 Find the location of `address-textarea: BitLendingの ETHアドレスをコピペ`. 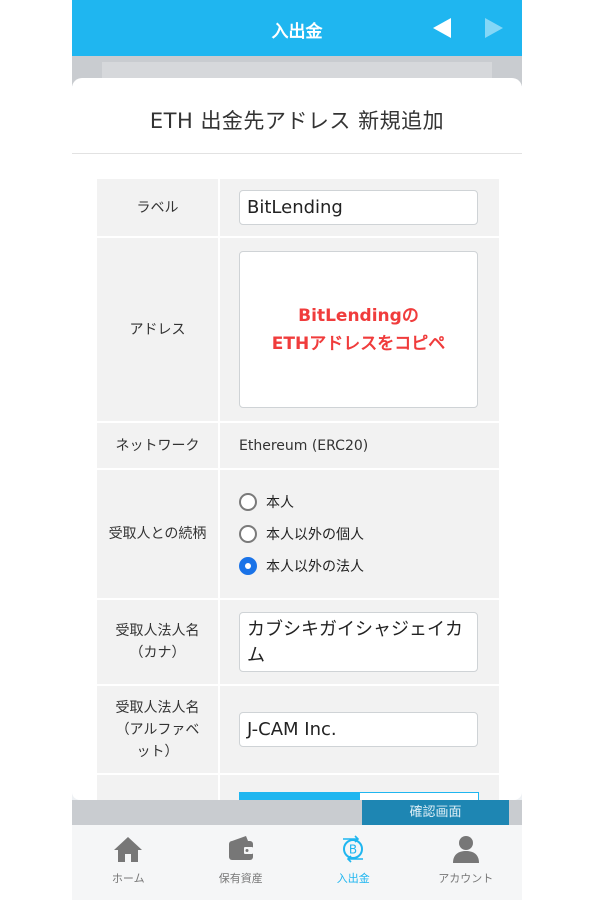

address-textarea: BitLendingの ETHアドレスをコピペ is located at coordinates (358, 329).